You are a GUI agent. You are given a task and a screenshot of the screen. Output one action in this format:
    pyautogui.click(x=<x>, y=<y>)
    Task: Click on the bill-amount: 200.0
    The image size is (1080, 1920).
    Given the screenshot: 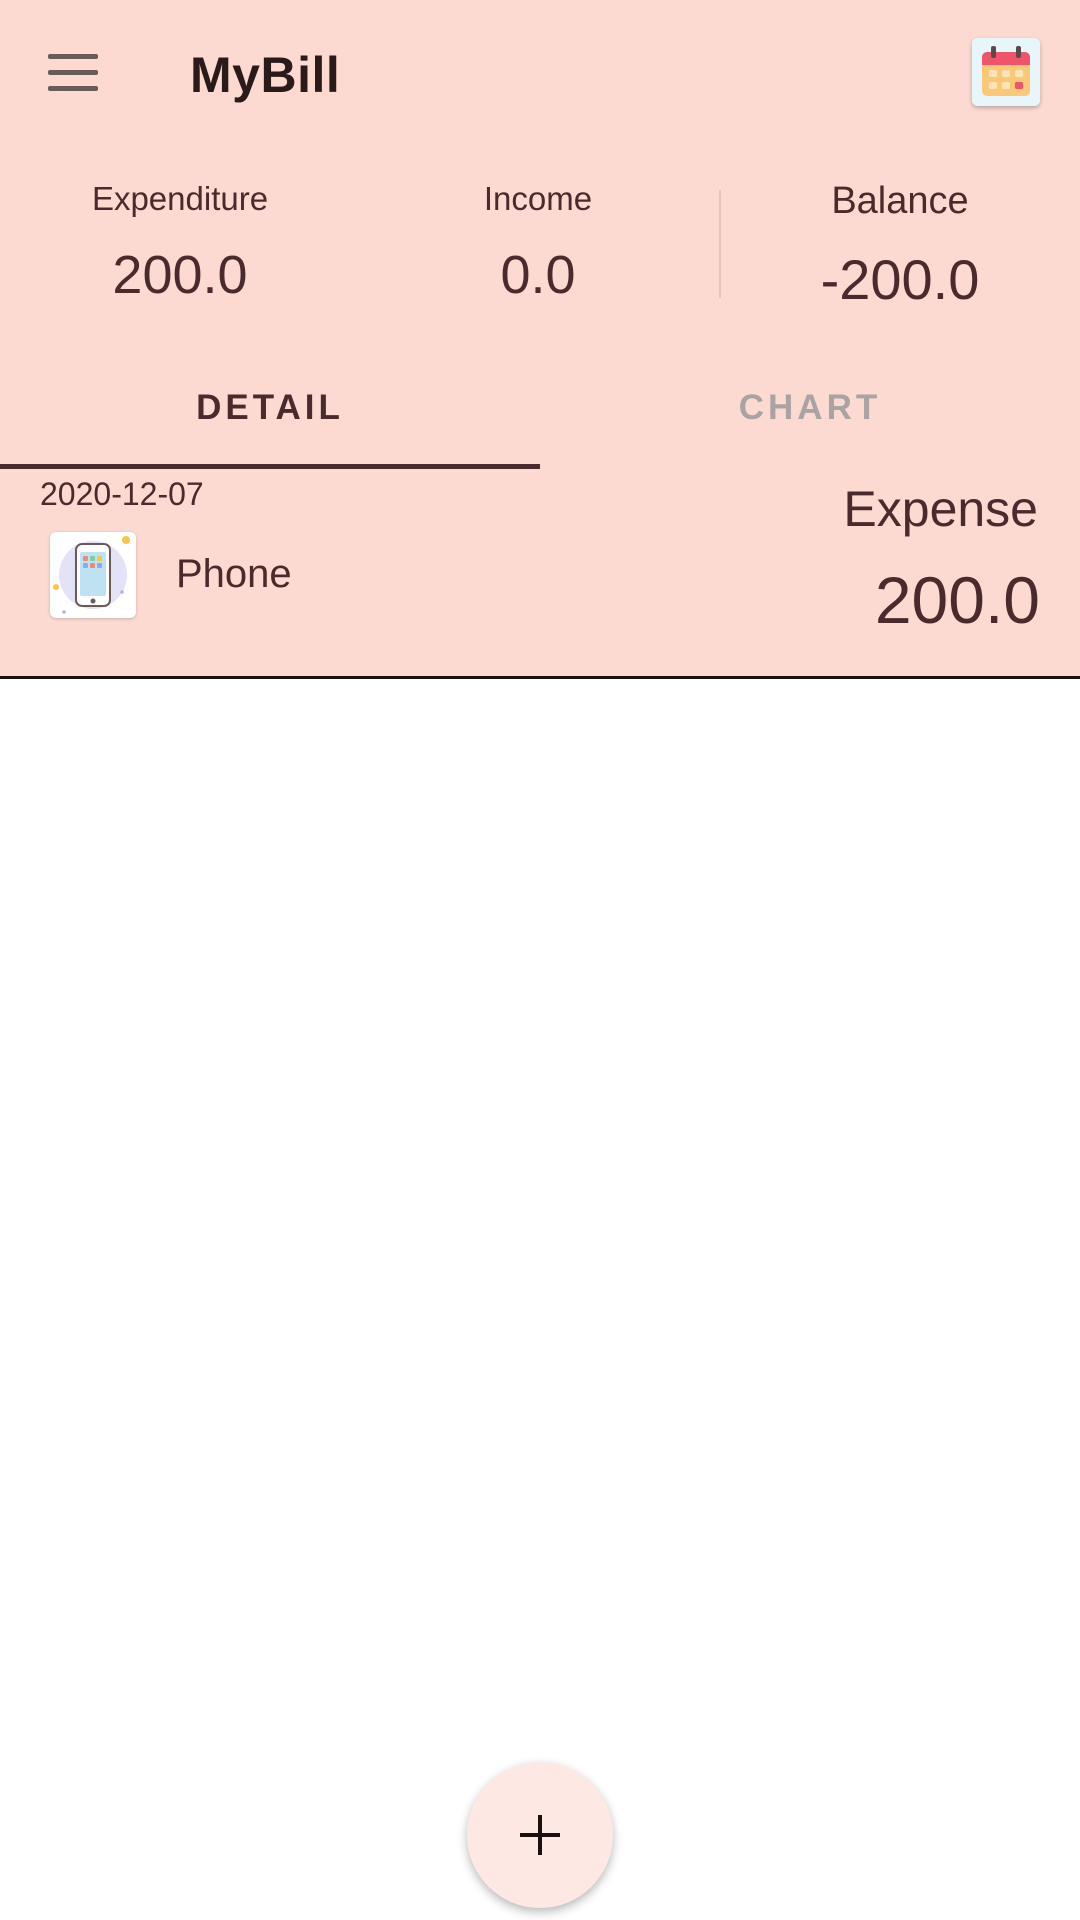 What is the action you would take?
    pyautogui.click(x=957, y=600)
    